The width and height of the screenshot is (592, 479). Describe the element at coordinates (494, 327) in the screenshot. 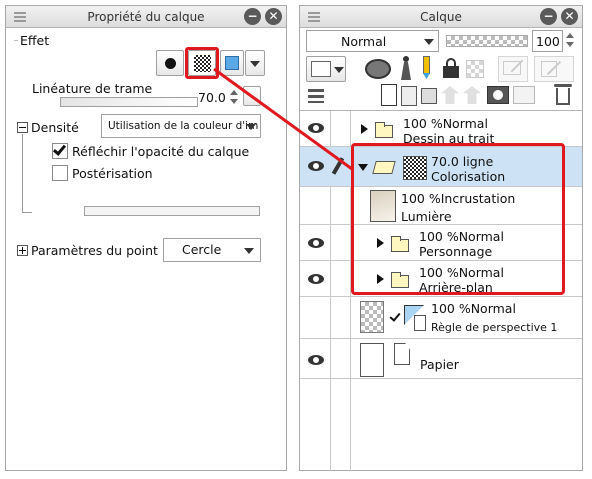

I see `layer-name: Règle de perspective 1` at that location.